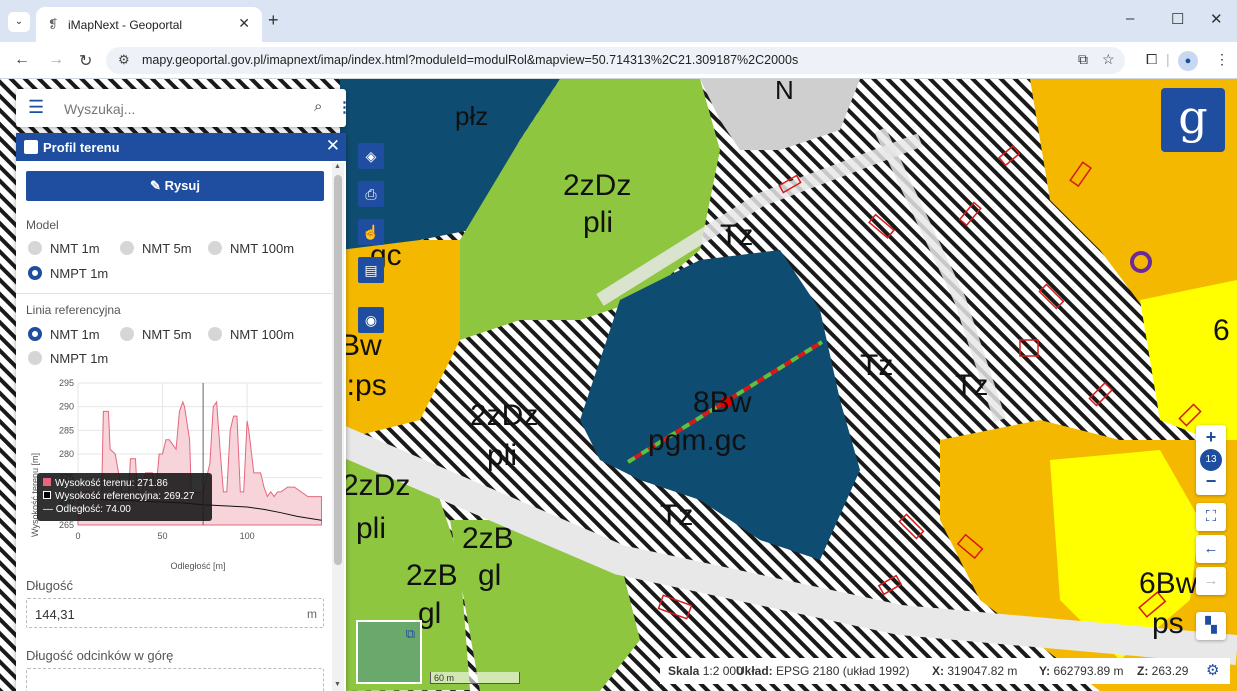  I want to click on zoom-control: + 13 −, so click(1211, 460).